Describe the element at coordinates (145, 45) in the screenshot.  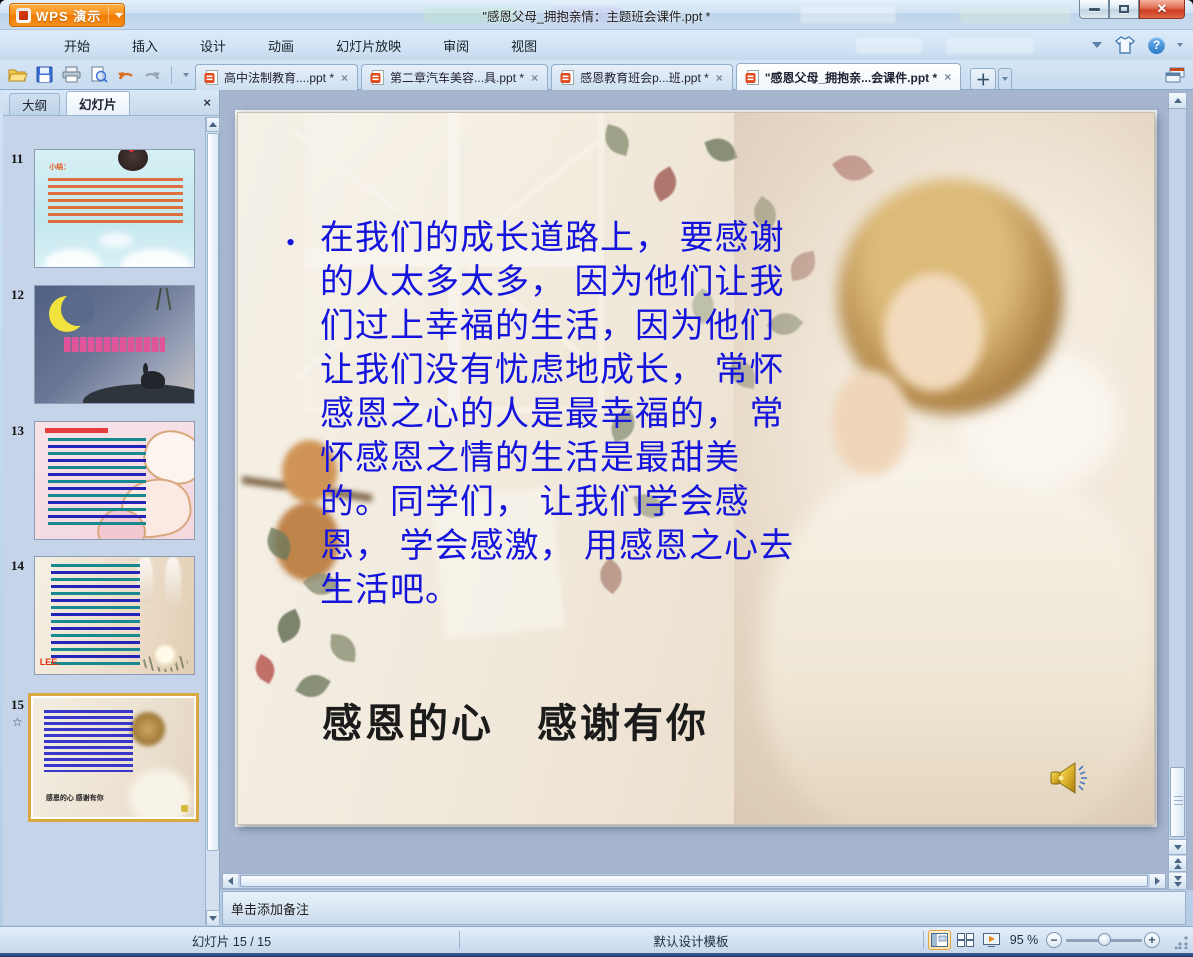
I see `menu-tab-insert: 插入` at that location.